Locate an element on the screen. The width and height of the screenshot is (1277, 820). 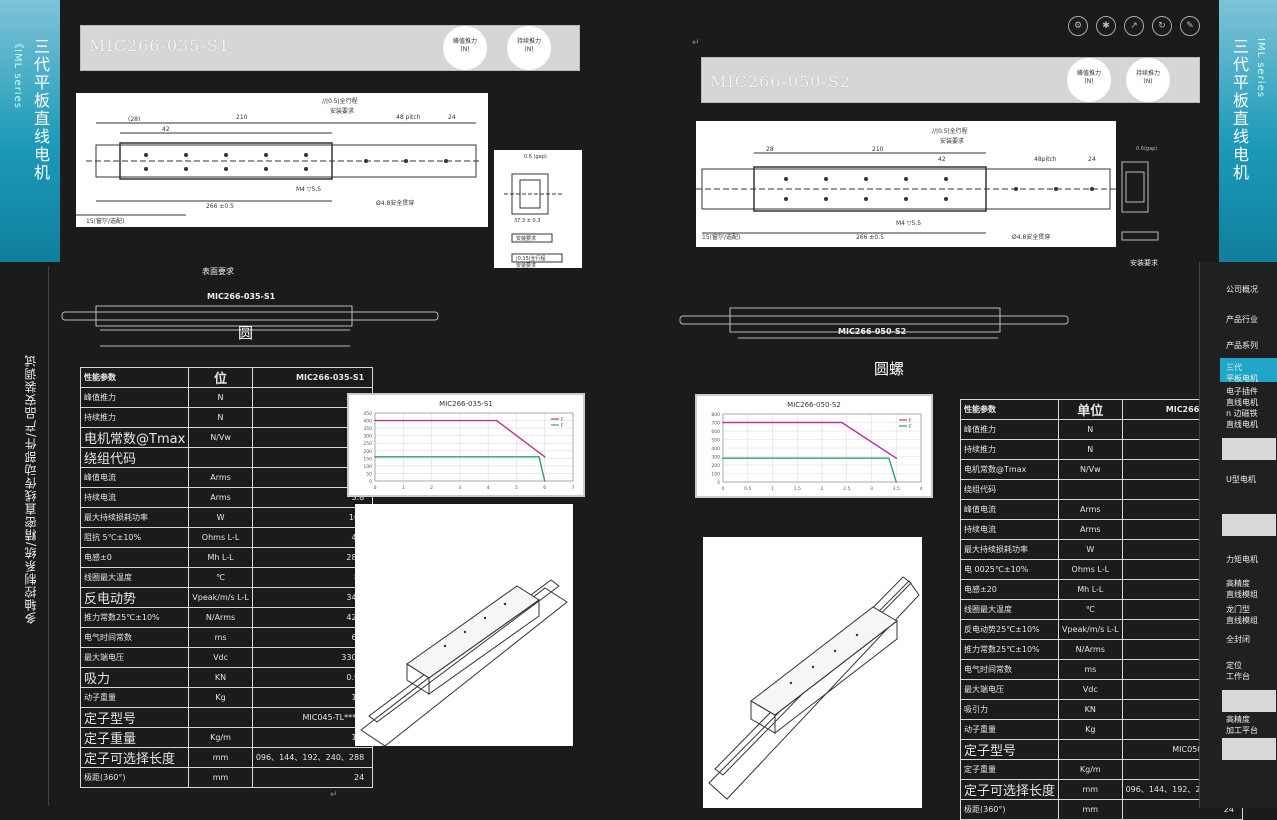
table-header-cell: MIC266-035-S1 is located at coordinates (312, 377).